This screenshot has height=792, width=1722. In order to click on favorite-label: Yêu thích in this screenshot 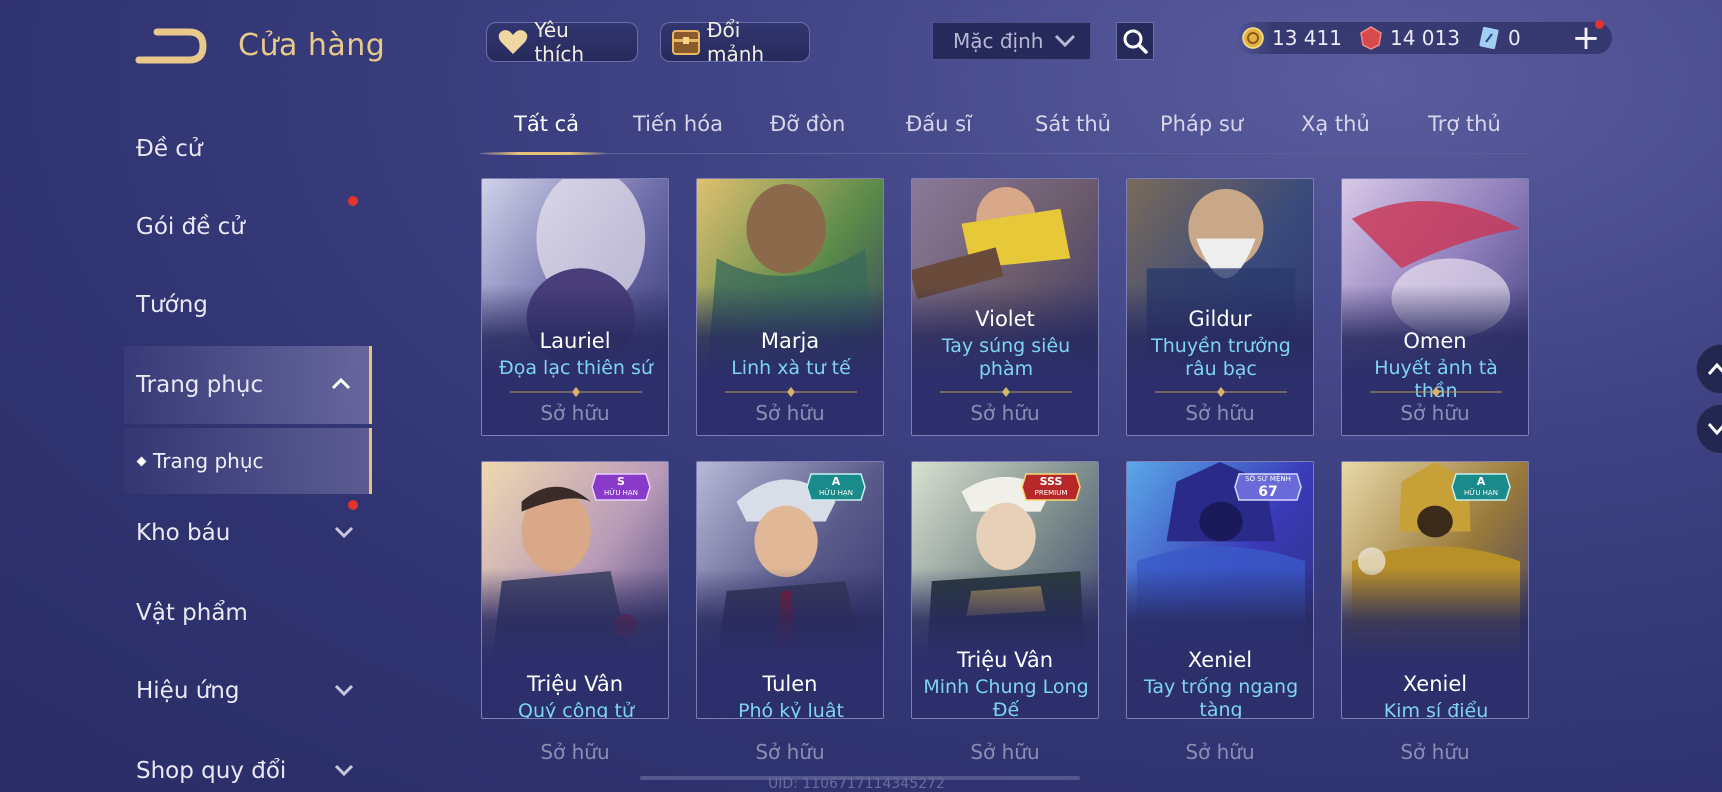, I will do `click(559, 42)`.